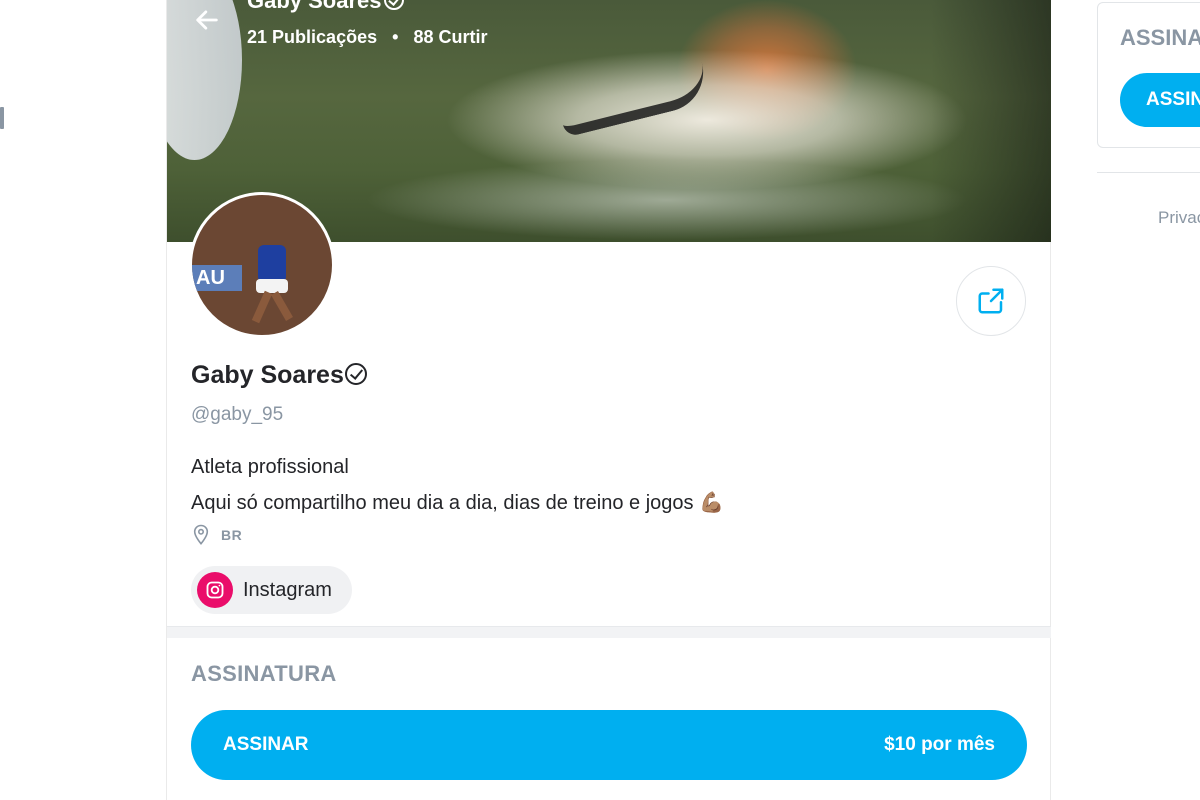 The image size is (1200, 800). Describe the element at coordinates (1160, 100) in the screenshot. I see `right-subscribe-button: ASSINAR` at that location.